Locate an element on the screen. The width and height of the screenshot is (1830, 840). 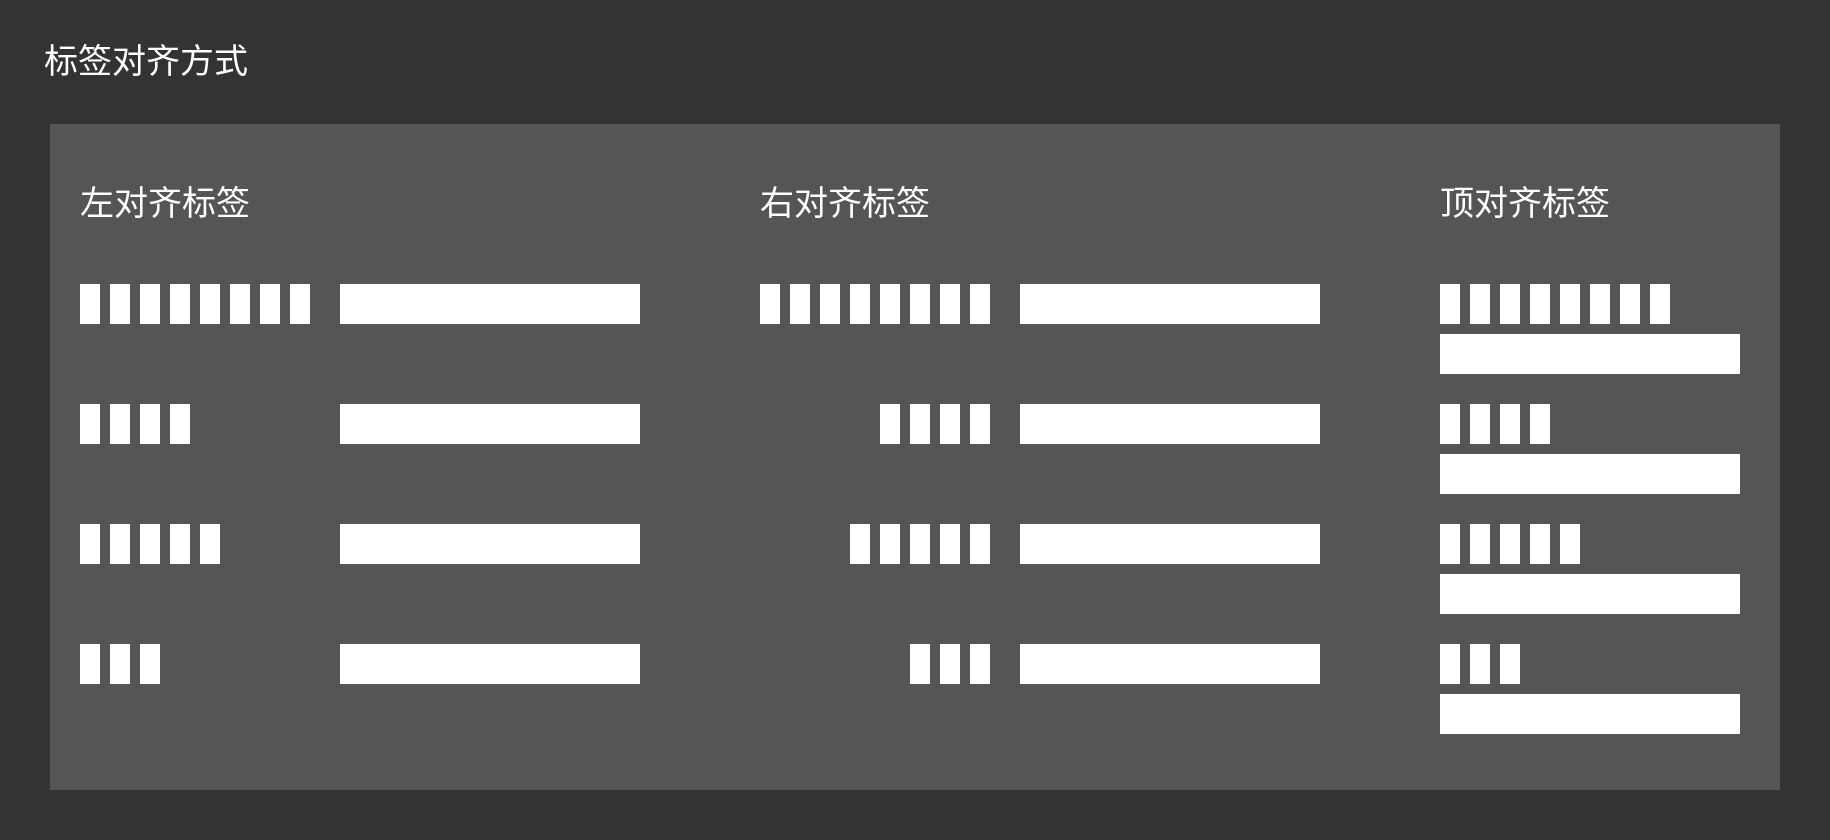
column-title-right: 右对齐标签 is located at coordinates (845, 204).